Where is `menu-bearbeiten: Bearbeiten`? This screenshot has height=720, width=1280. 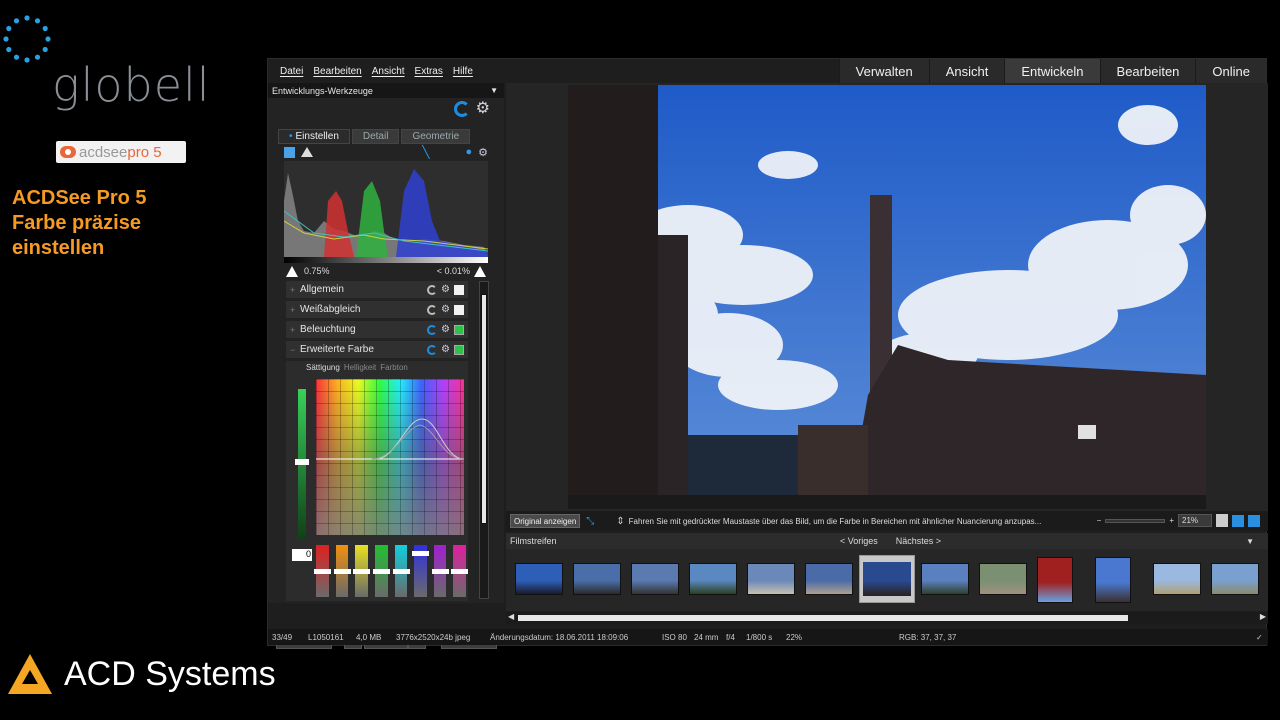
menu-bearbeiten: Bearbeiten is located at coordinates (337, 71).